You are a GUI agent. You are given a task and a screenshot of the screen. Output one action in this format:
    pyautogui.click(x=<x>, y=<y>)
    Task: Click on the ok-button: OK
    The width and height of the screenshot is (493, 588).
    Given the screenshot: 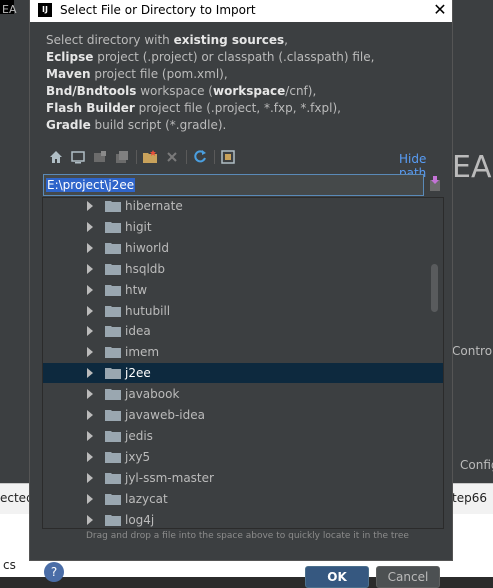 What is the action you would take?
    pyautogui.click(x=337, y=577)
    